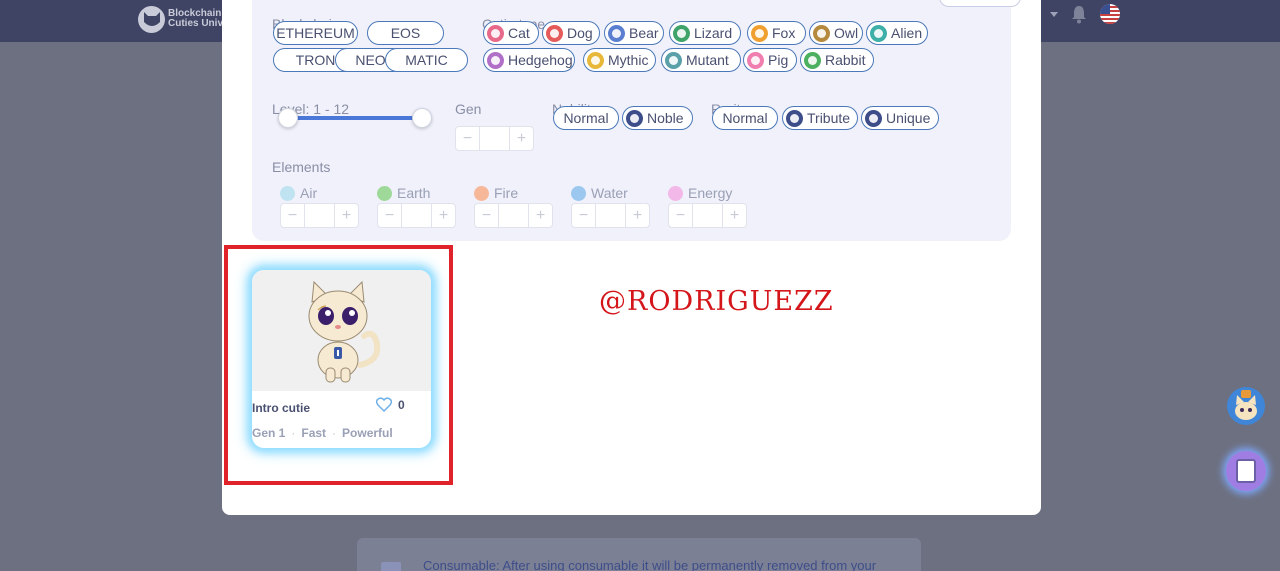 This screenshot has width=1280, height=571. I want to click on nobility-normal: Normal, so click(586, 118).